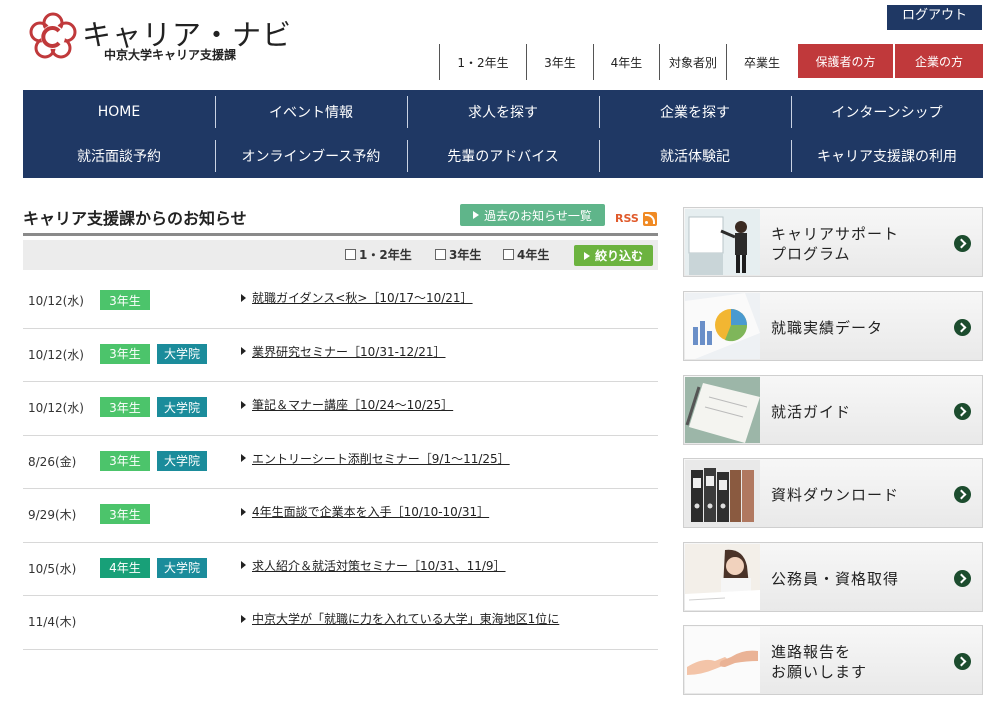 The image size is (999, 708). I want to click on grade-nav-item-1-2: 1・2年生, so click(482, 62).